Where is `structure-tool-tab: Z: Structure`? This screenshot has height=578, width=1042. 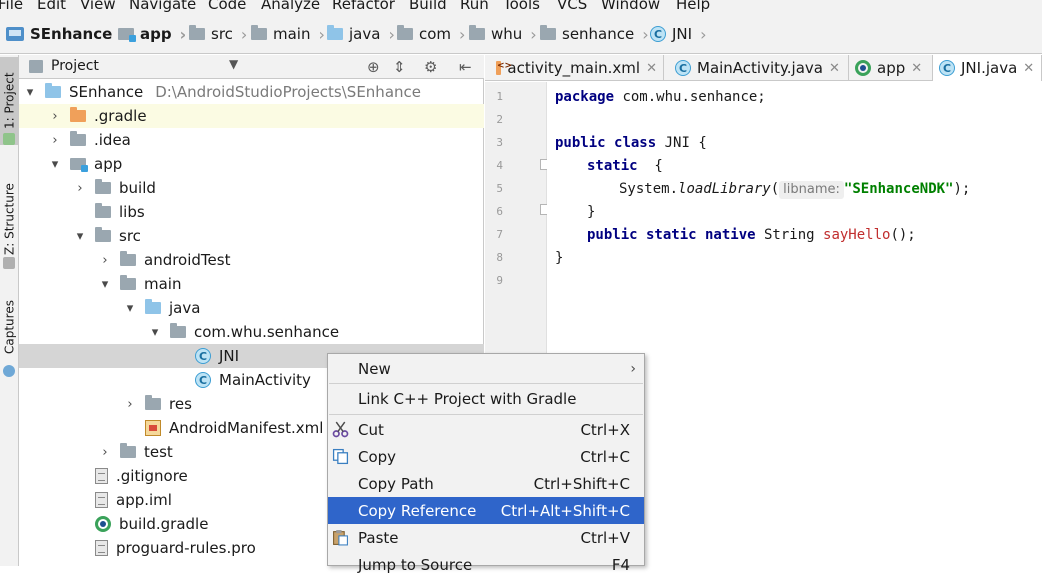 structure-tool-tab: Z: Structure is located at coordinates (9, 219).